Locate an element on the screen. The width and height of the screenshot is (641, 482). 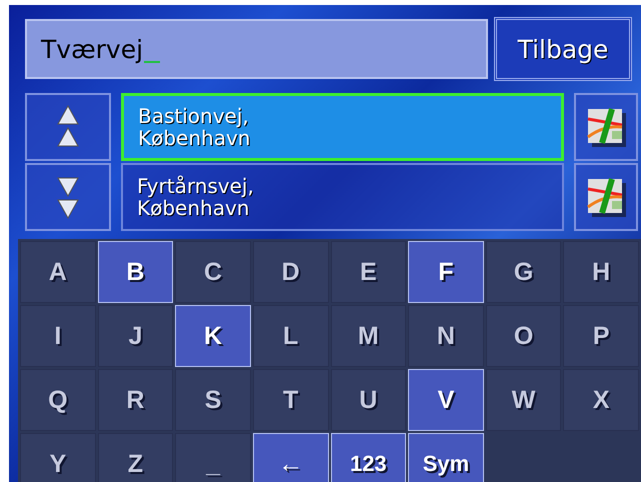
keyboard-key: L is located at coordinates (290, 336).